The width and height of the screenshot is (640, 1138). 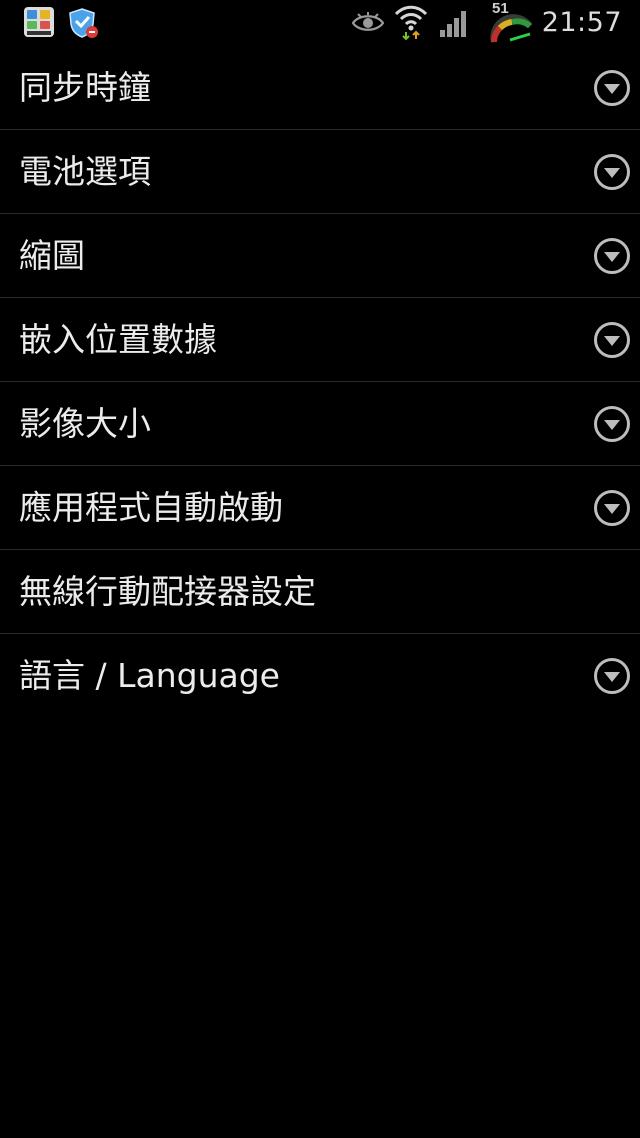 I want to click on setting-label: 縮圖, so click(x=52, y=255).